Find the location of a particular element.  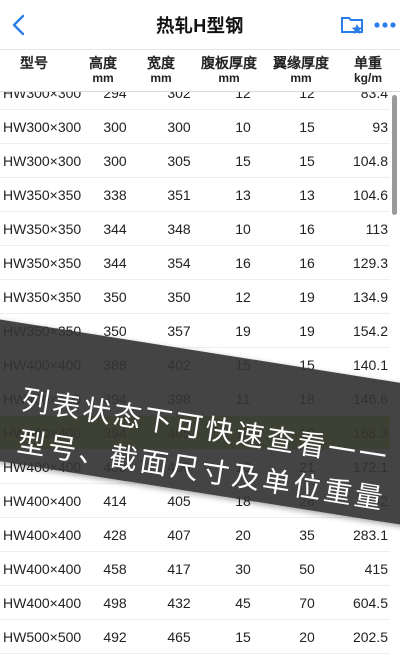

cell-unit-weight: 415 is located at coordinates (376, 569).